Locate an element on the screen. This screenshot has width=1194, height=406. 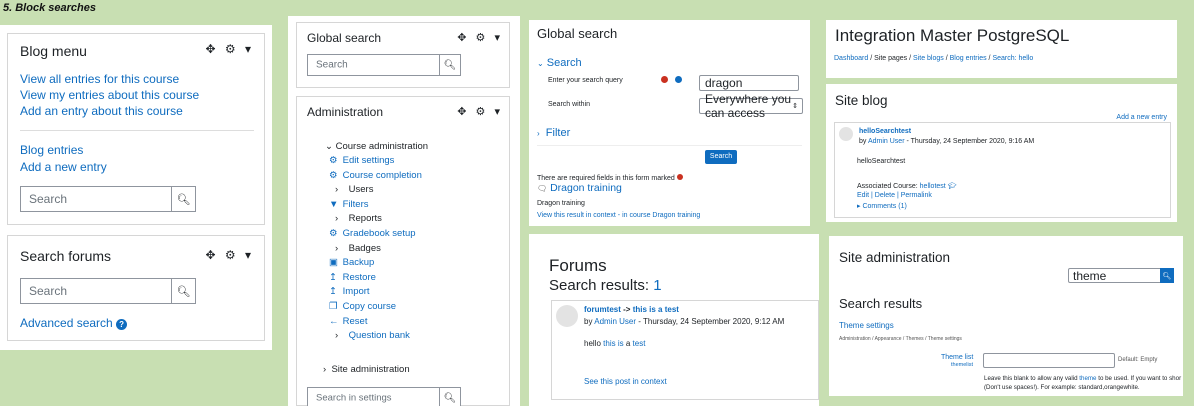
forum-icon: 🗨︎ is located at coordinates (542, 188).